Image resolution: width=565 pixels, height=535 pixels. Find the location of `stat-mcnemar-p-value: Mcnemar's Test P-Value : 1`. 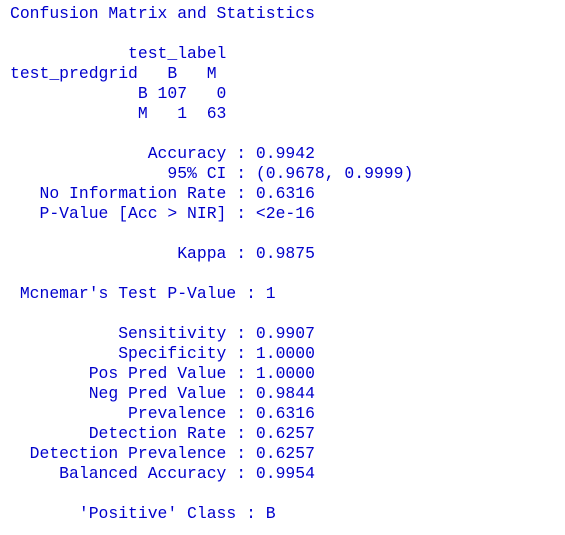

stat-mcnemar-p-value: Mcnemar's Test P-Value : 1 is located at coordinates (143, 293).